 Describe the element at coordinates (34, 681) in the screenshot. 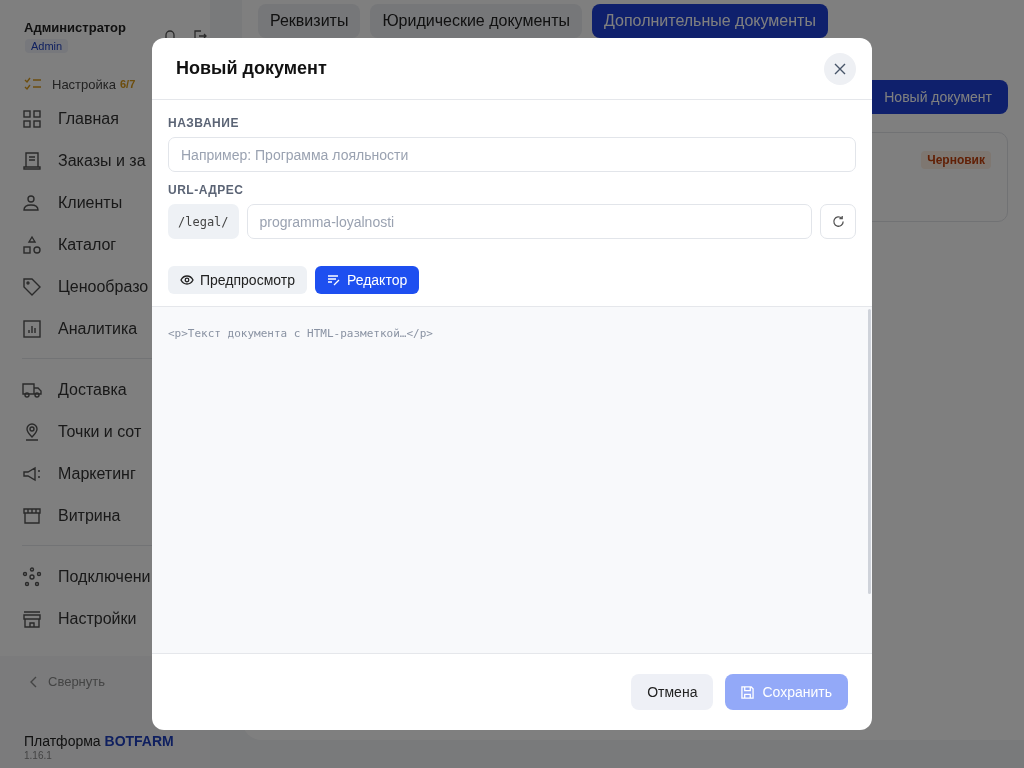

I see `chevron-left-icon` at that location.